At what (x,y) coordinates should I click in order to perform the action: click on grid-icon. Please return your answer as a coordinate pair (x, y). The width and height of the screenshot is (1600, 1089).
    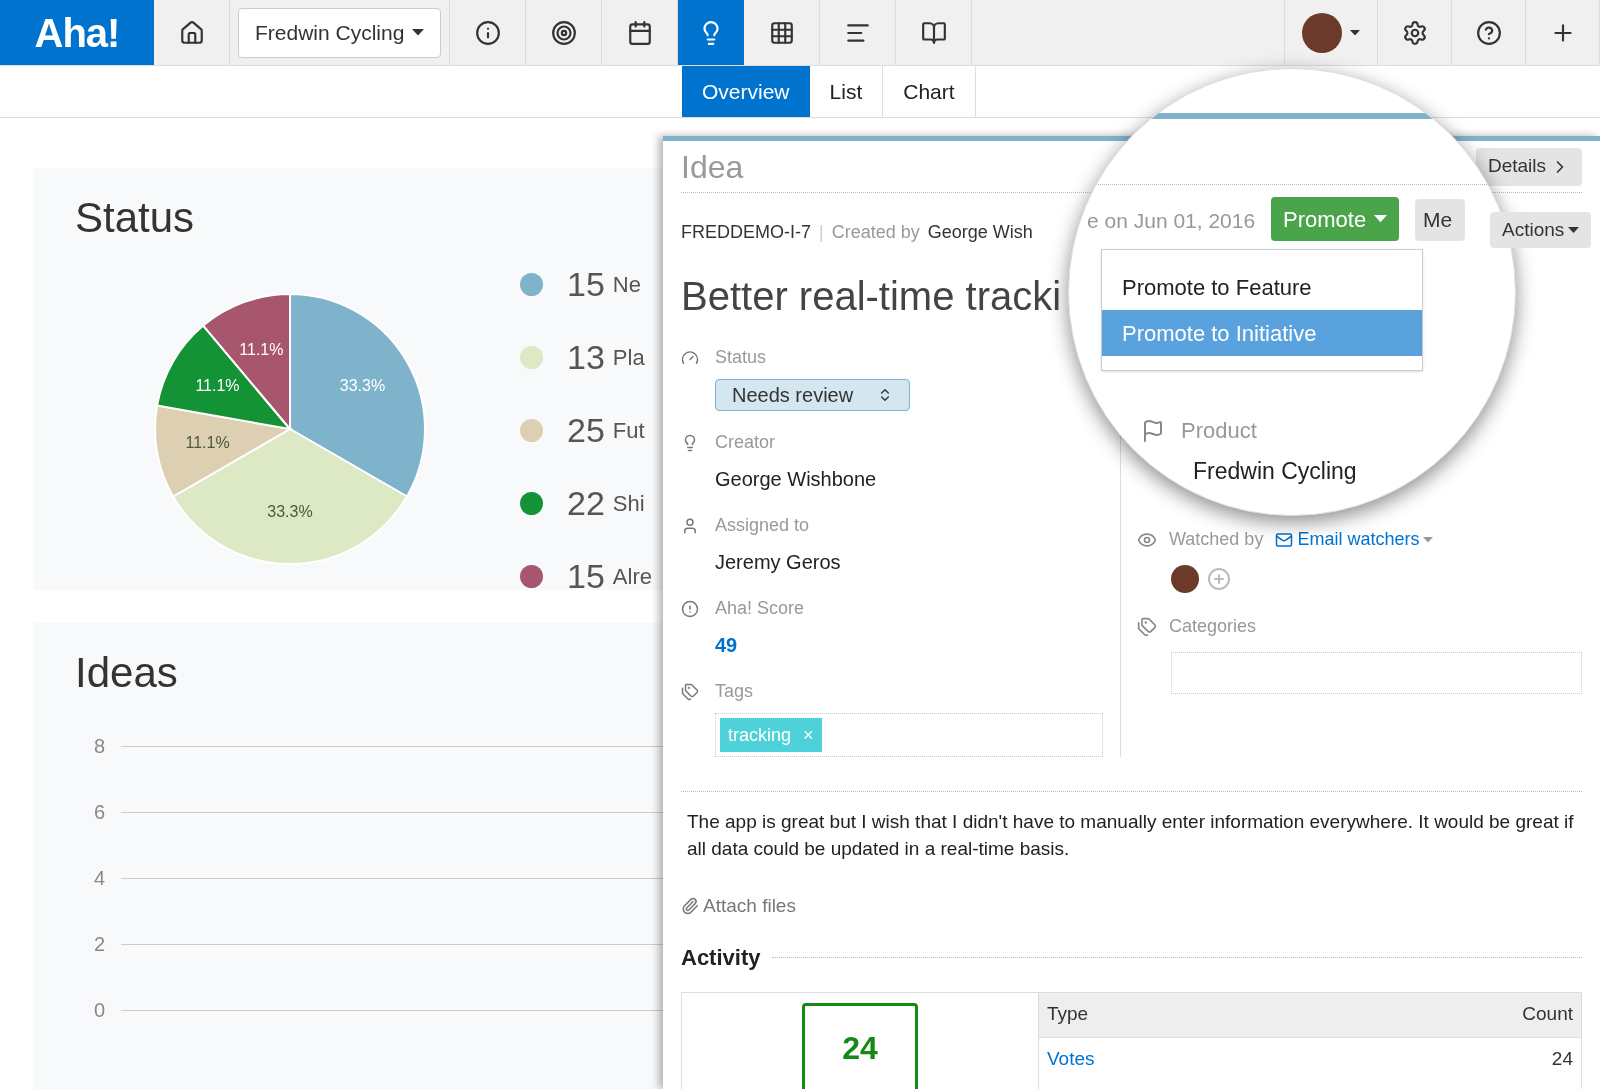
    Looking at the image, I should click on (781, 32).